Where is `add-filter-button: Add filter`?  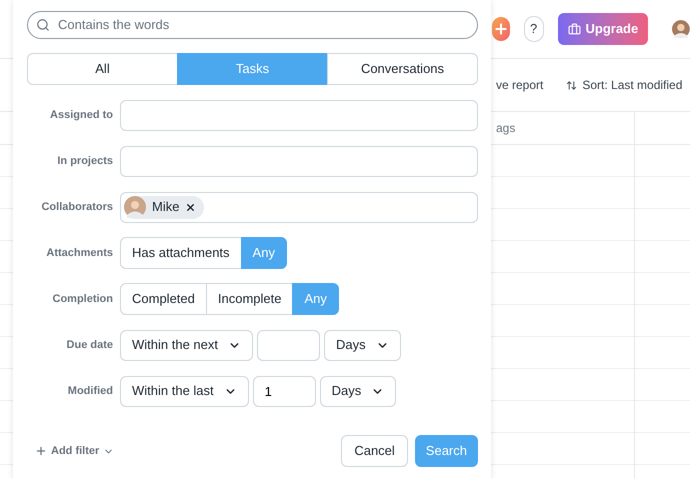 add-filter-button: Add filter is located at coordinates (74, 451).